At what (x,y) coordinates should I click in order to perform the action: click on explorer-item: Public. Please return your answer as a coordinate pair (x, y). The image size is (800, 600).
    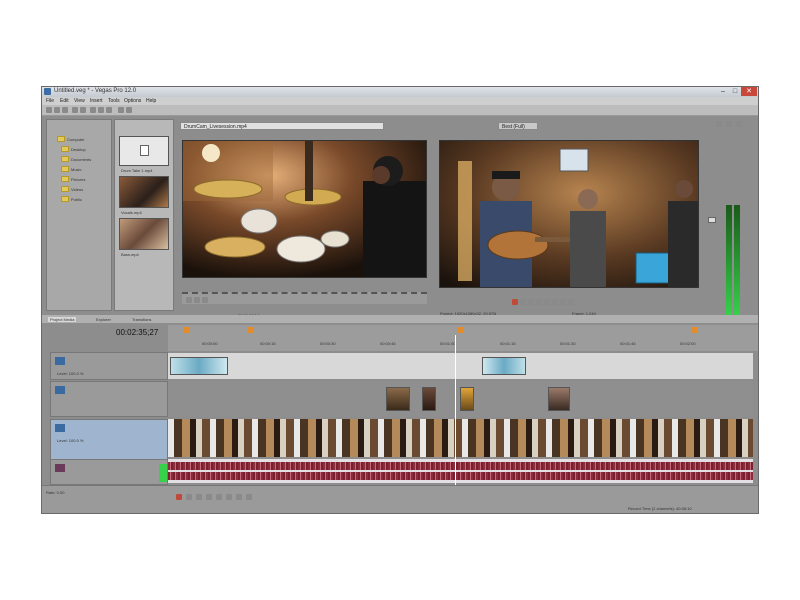
    Looking at the image, I should click on (76, 199).